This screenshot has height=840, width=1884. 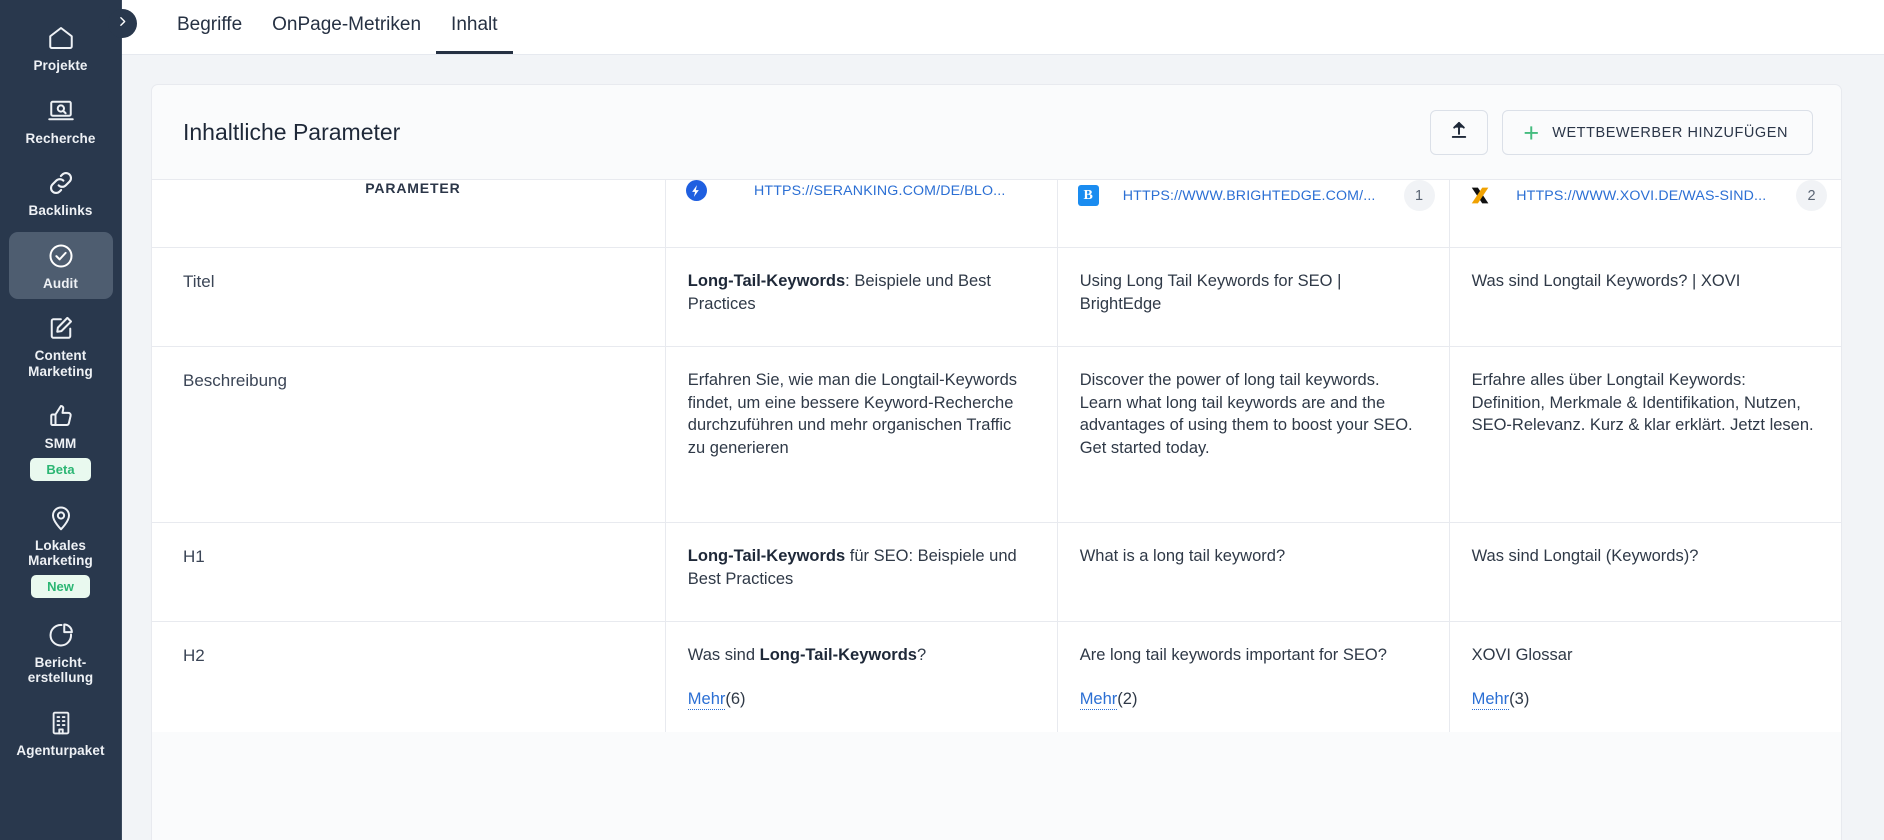 What do you see at coordinates (60, 553) in the screenshot?
I see `sidebar-item-label: Lokales Marketing` at bounding box center [60, 553].